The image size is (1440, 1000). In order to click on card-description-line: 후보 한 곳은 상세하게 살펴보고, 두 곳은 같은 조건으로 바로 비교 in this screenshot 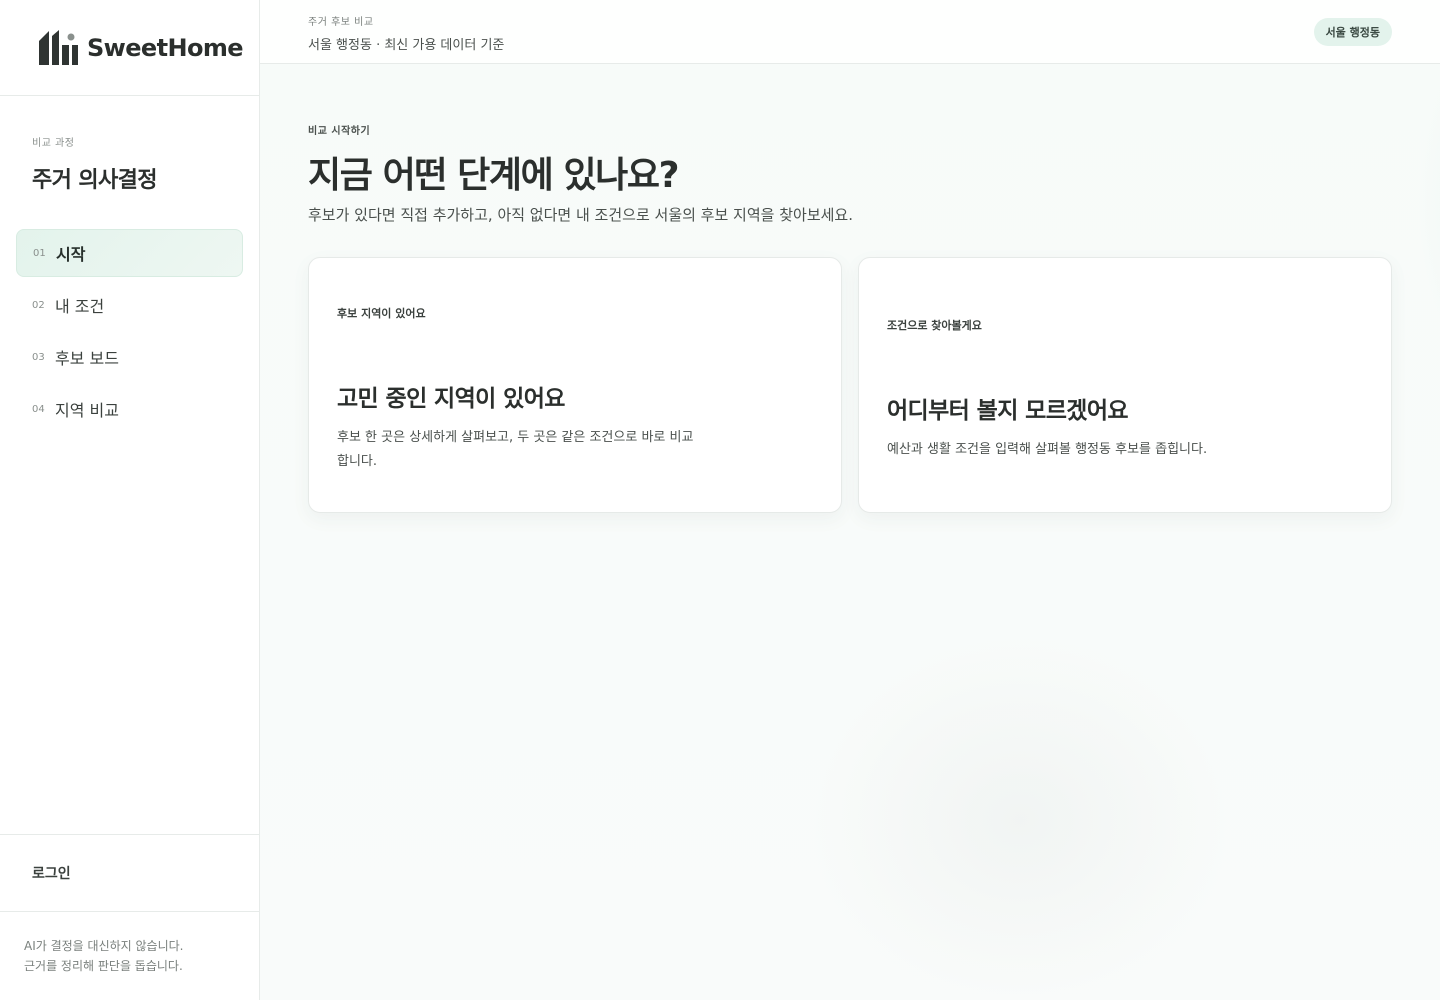, I will do `click(515, 437)`.